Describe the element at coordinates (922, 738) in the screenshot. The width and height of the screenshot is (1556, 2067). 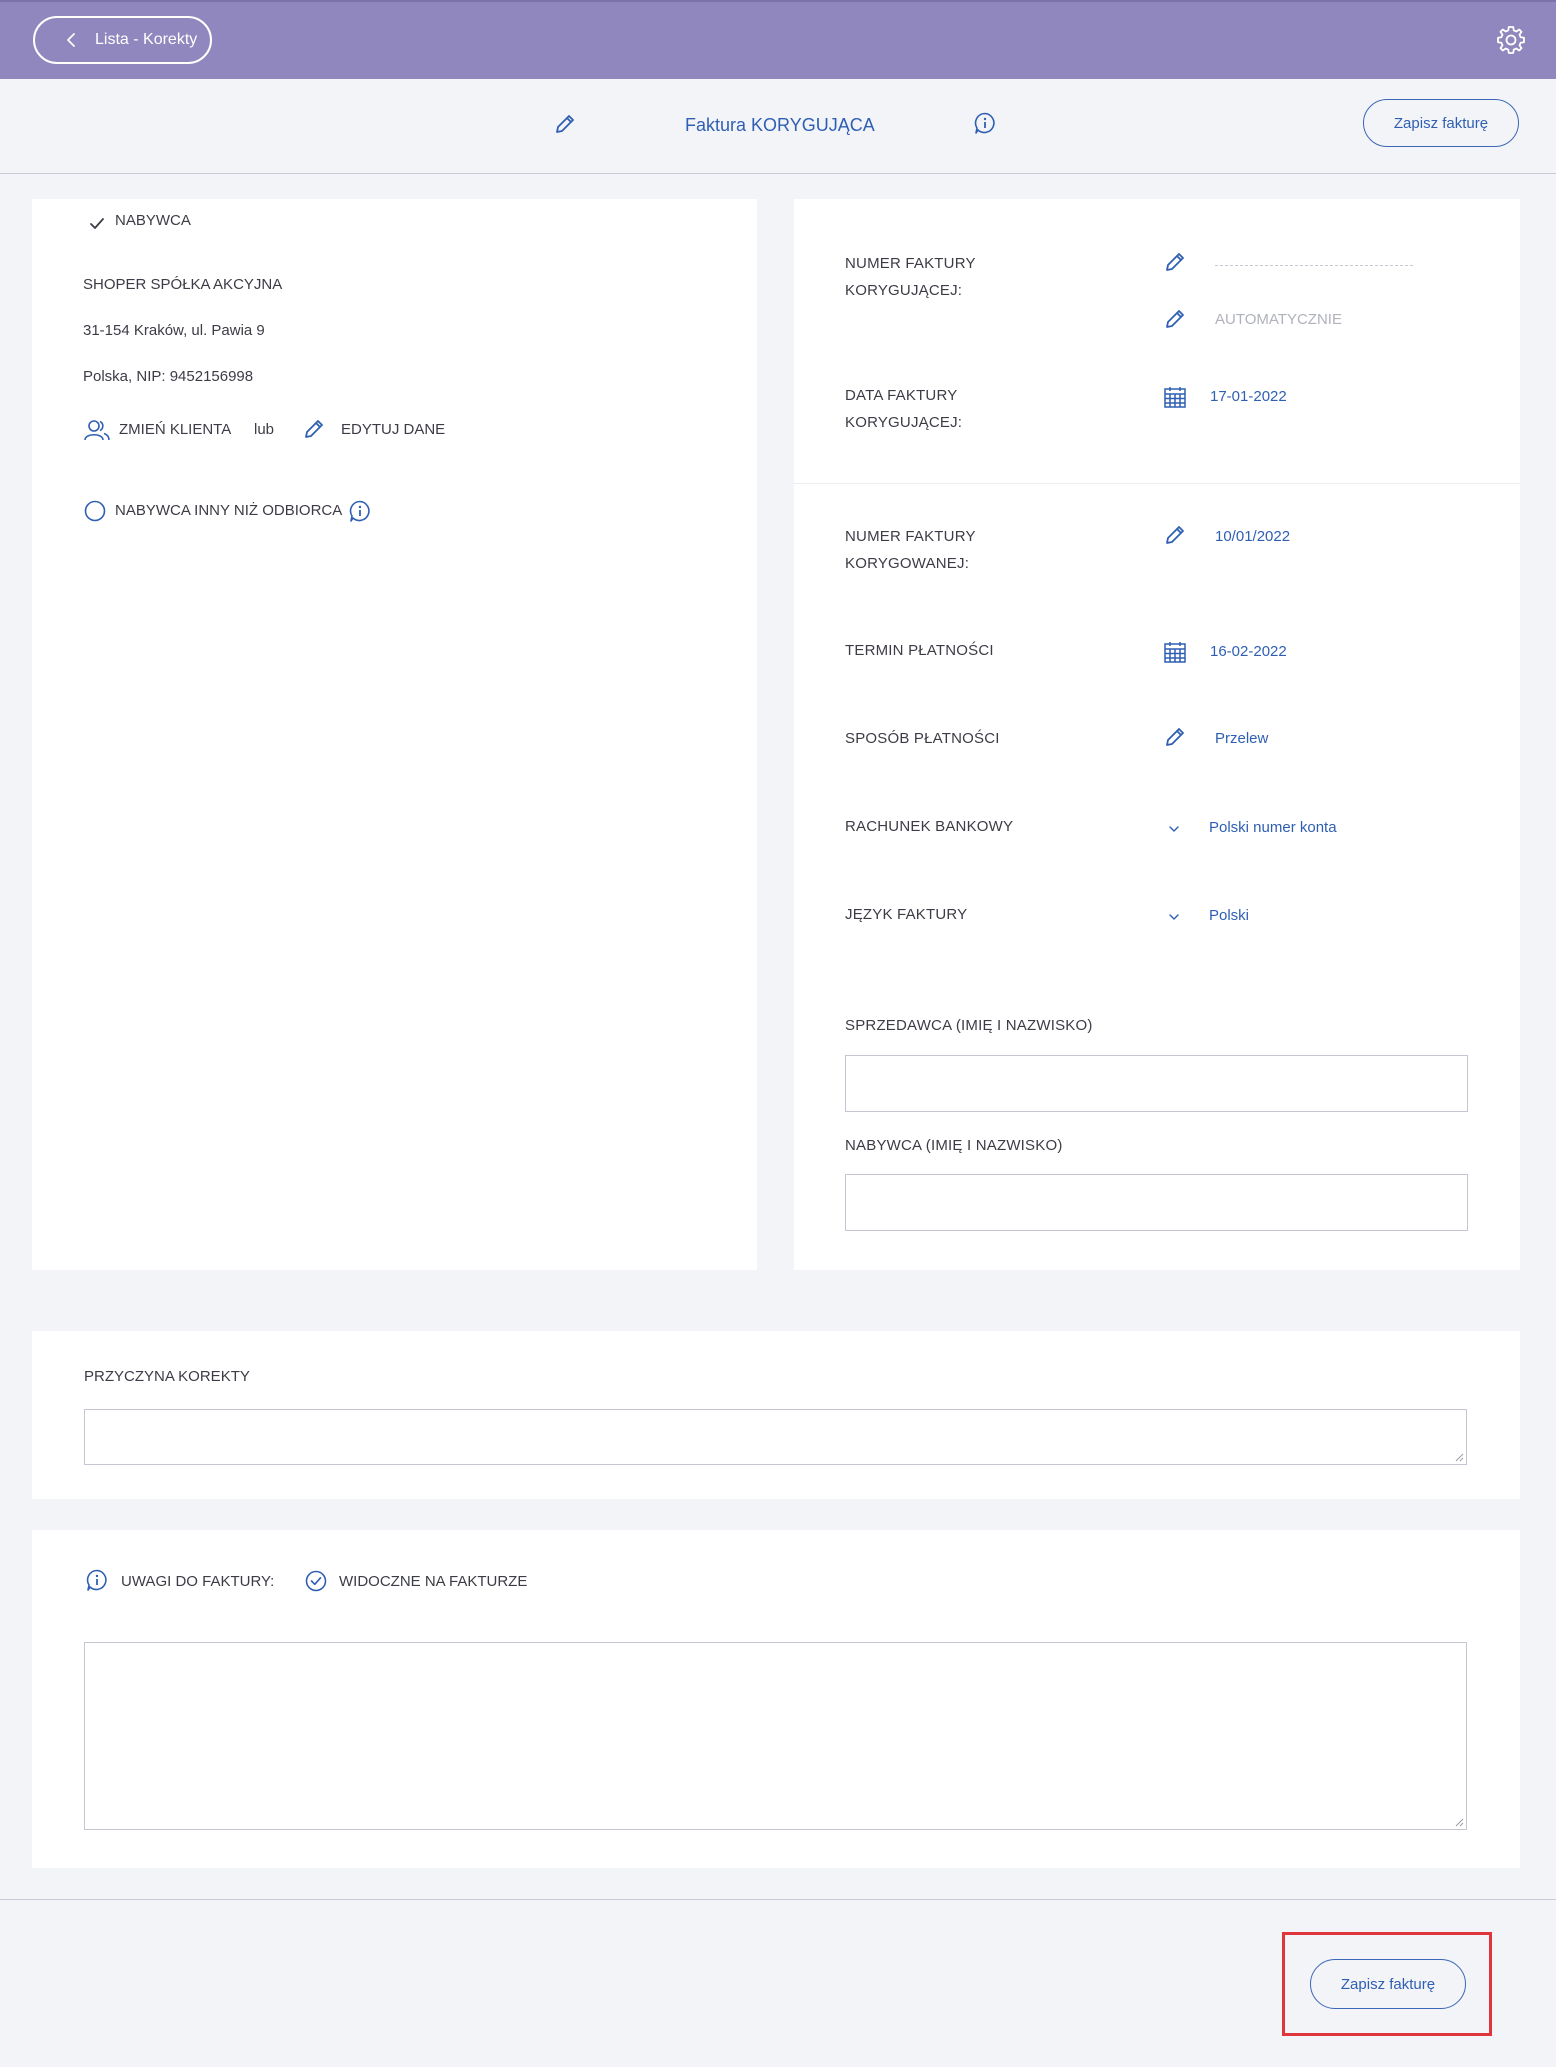
I see `payment-method-label: SPOSÓB PŁATNOŚCI` at that location.